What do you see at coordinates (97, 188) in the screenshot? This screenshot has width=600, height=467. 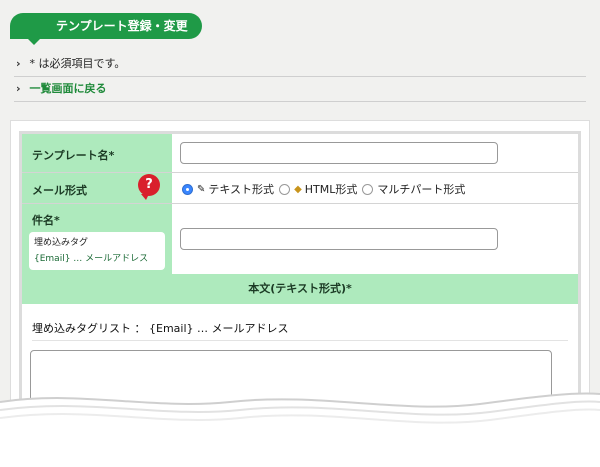 I see `mail-format-label-cell: メール形式 ?` at bounding box center [97, 188].